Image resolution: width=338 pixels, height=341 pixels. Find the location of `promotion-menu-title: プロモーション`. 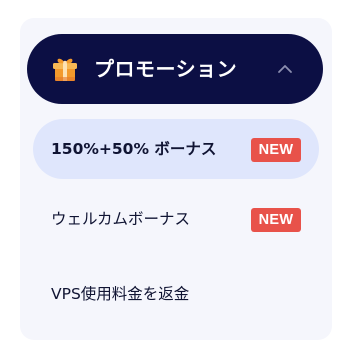

promotion-menu-title: プロモーション is located at coordinates (166, 69).